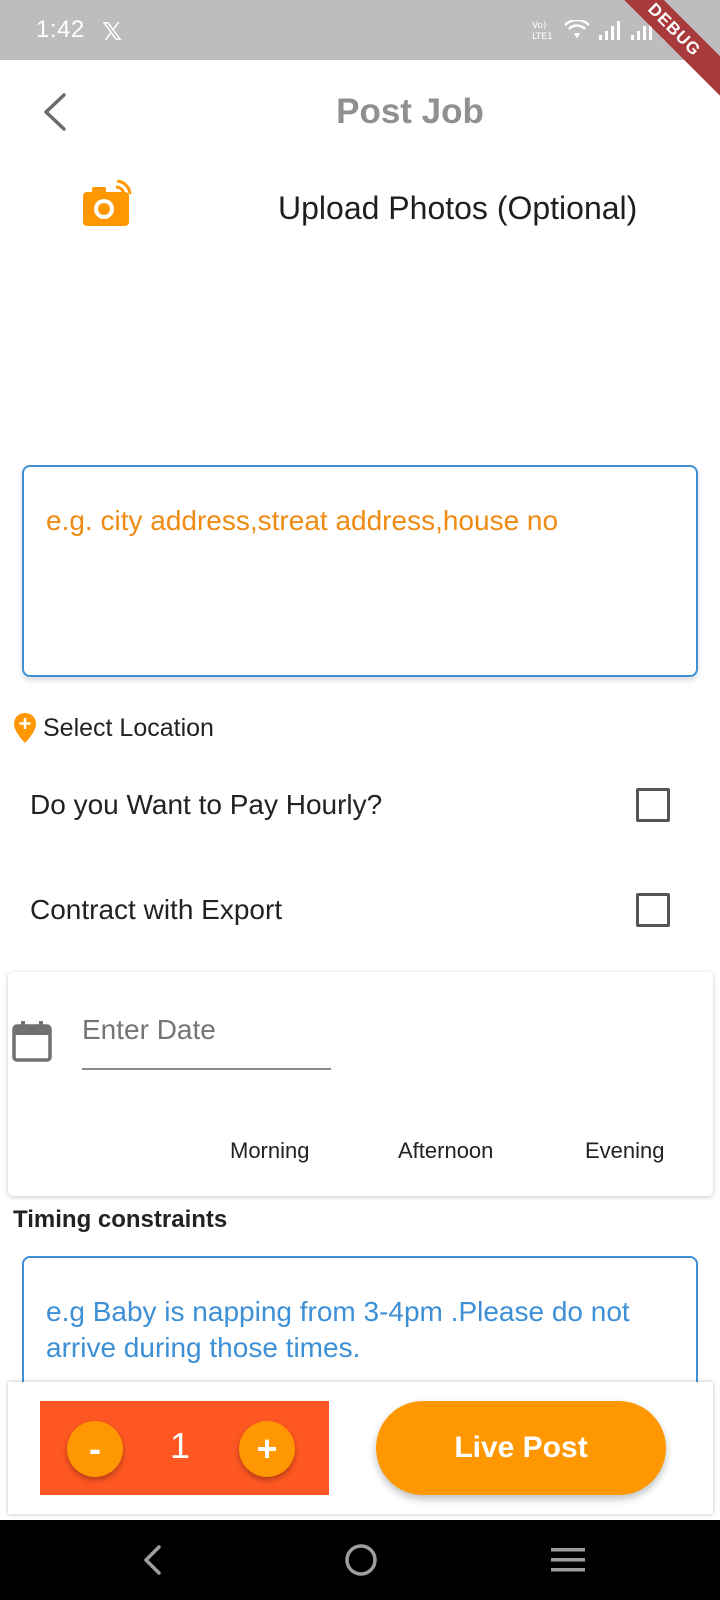 This screenshot has width=720, height=1600. I want to click on contract-export-row: Contract with Export, so click(350, 910).